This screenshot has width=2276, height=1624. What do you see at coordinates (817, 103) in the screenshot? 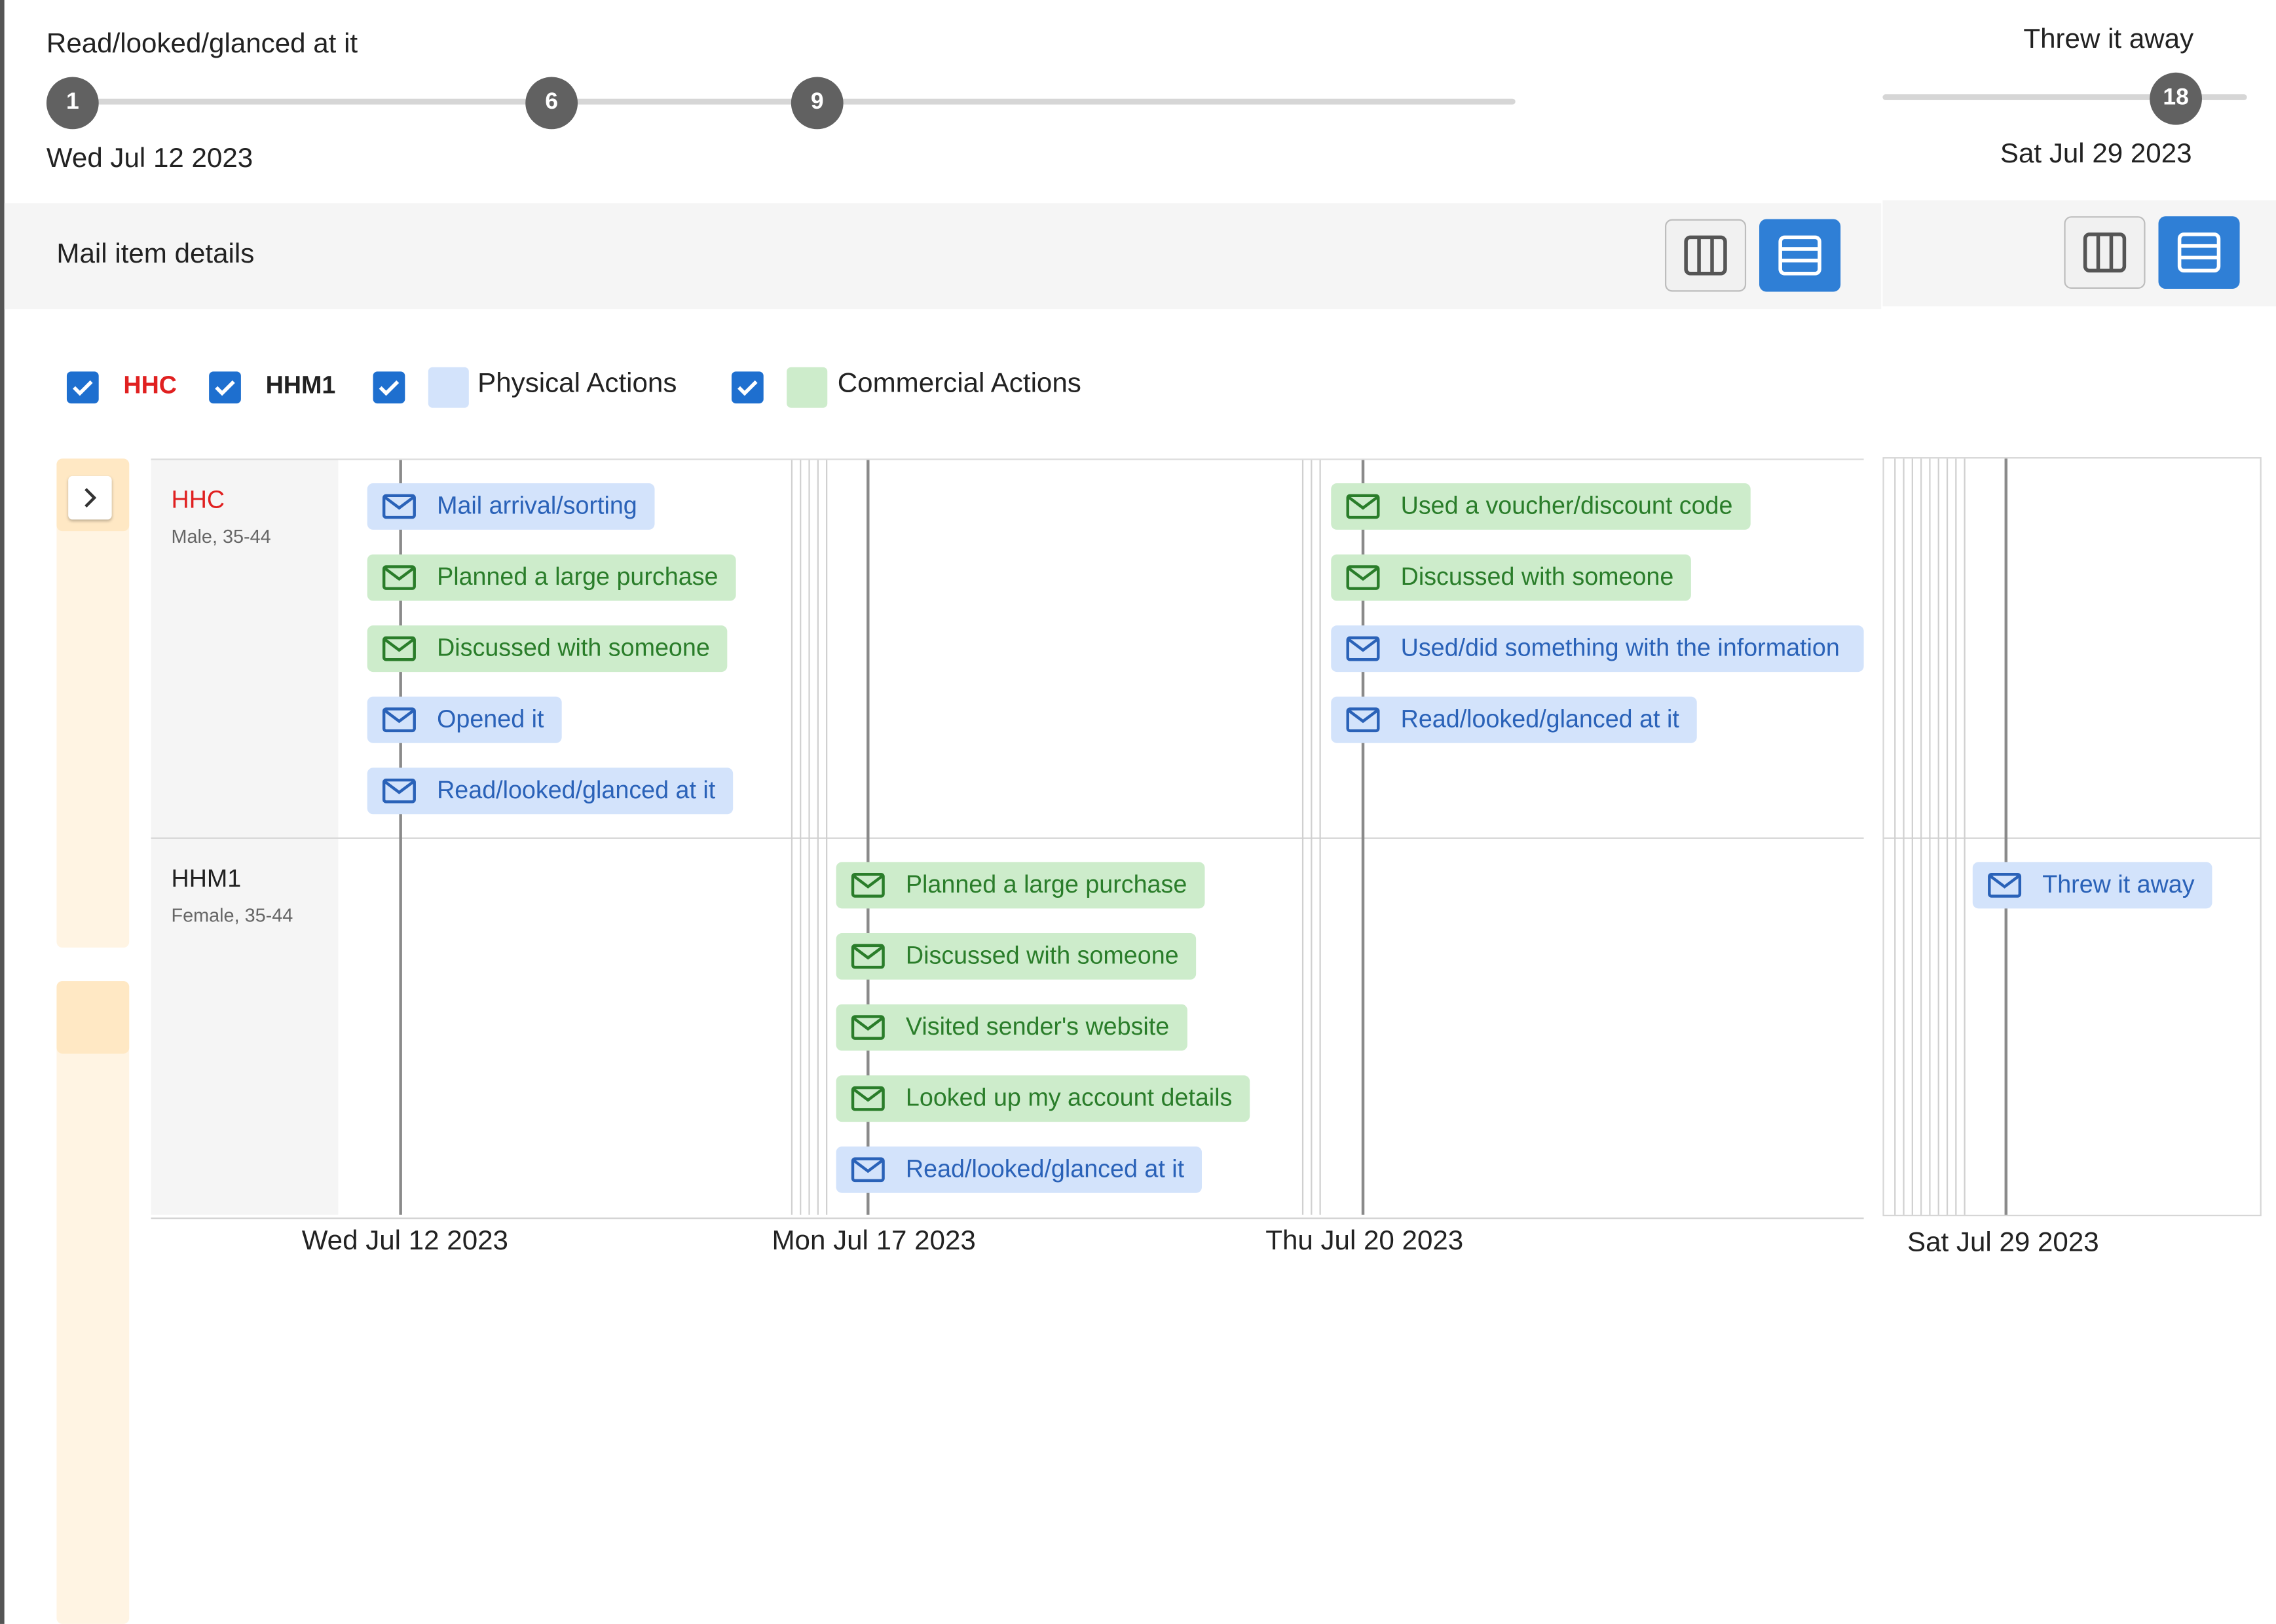
I see `timeline-marker: 9` at bounding box center [817, 103].